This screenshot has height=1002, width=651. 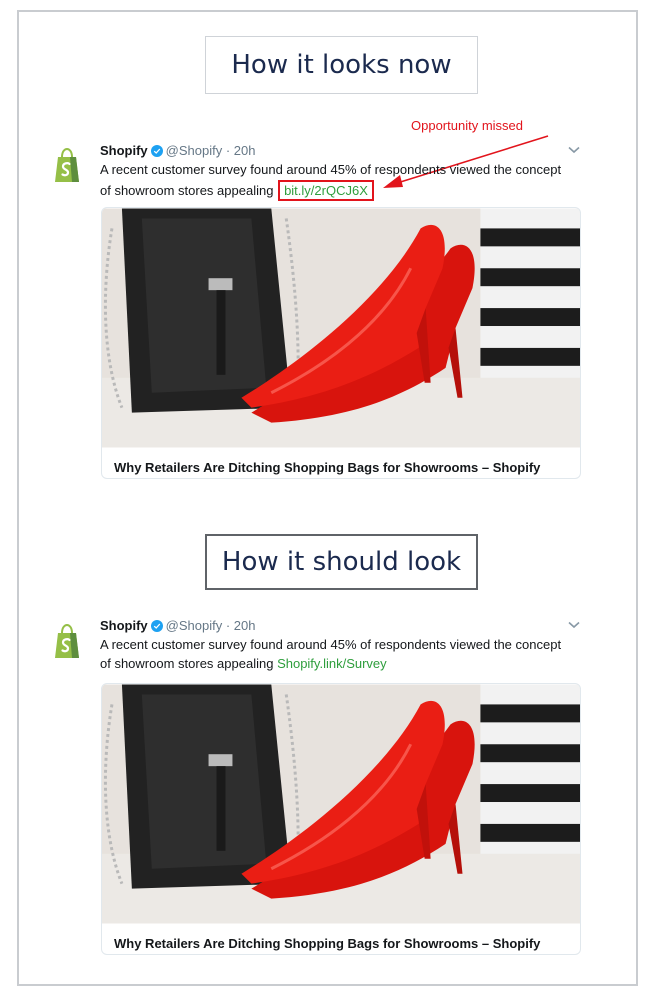 I want to click on tweet-link: Shopify.link/Survey, so click(x=332, y=663).